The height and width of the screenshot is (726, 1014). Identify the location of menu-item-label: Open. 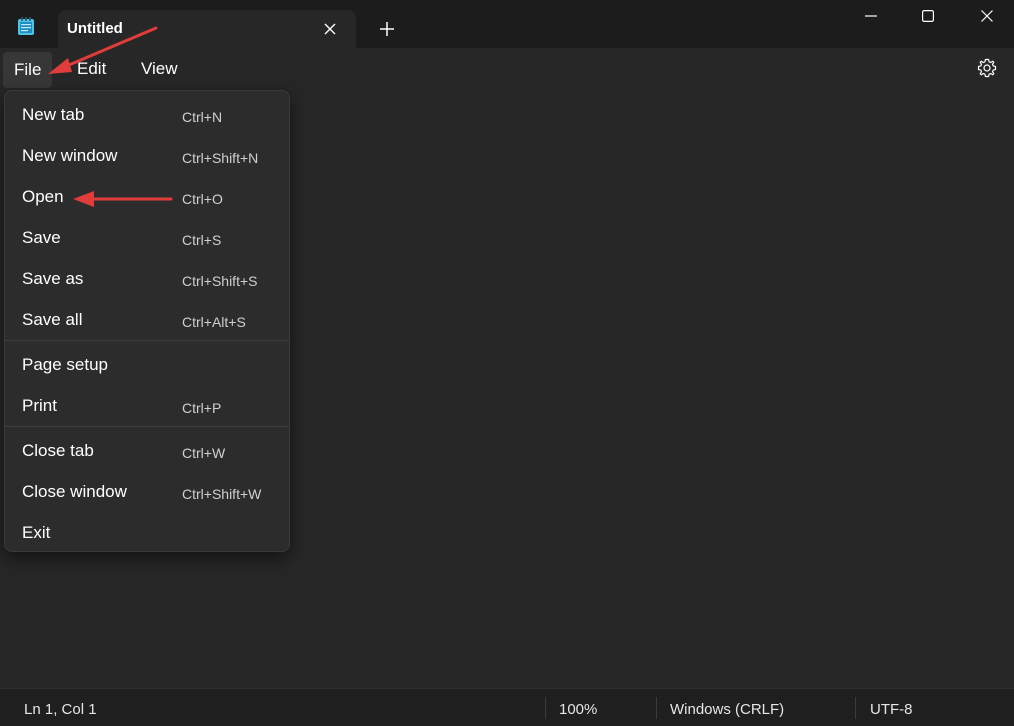
(43, 196).